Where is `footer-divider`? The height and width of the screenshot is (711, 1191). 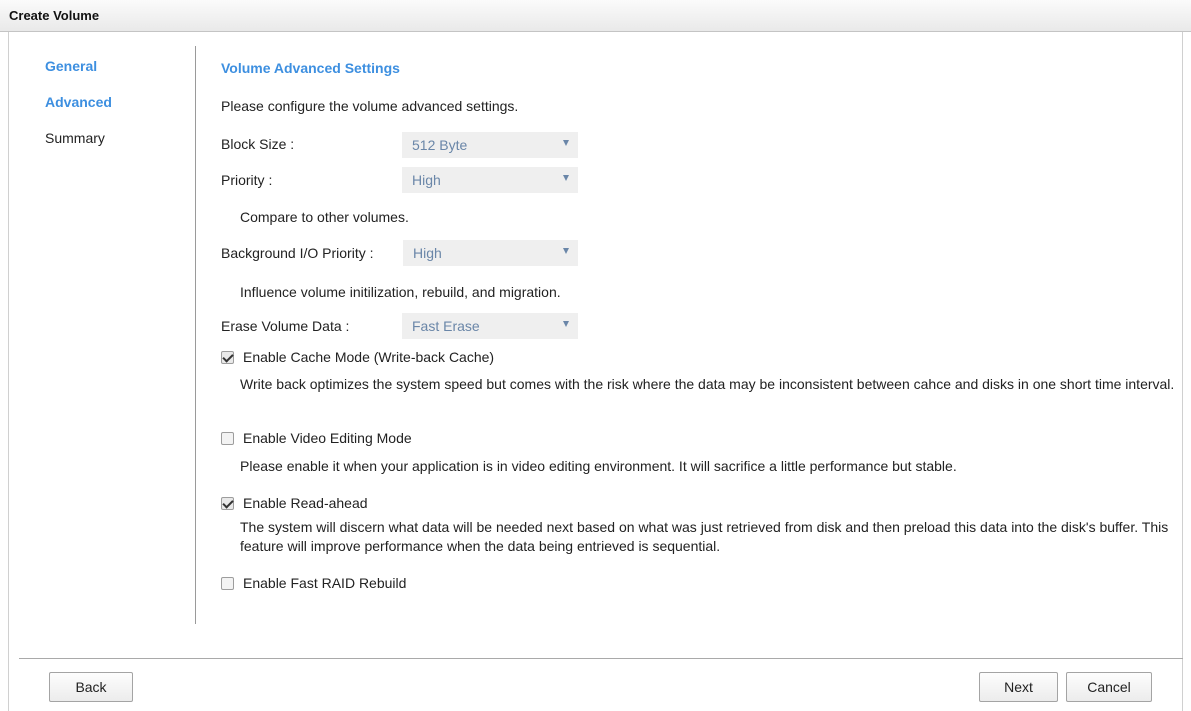
footer-divider is located at coordinates (601, 658).